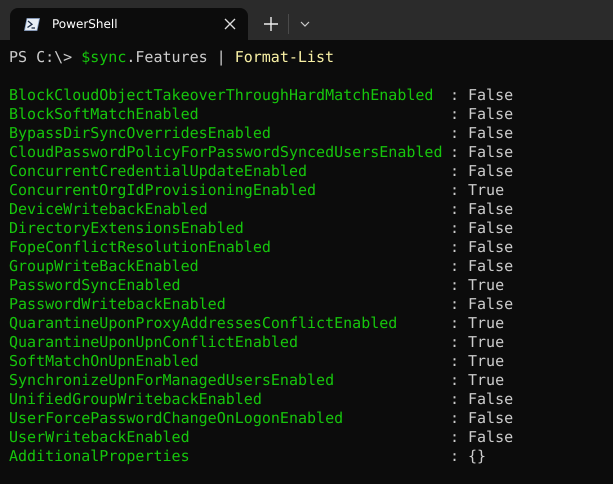  What do you see at coordinates (103, 57) in the screenshot?
I see `command-text: $sync` at bounding box center [103, 57].